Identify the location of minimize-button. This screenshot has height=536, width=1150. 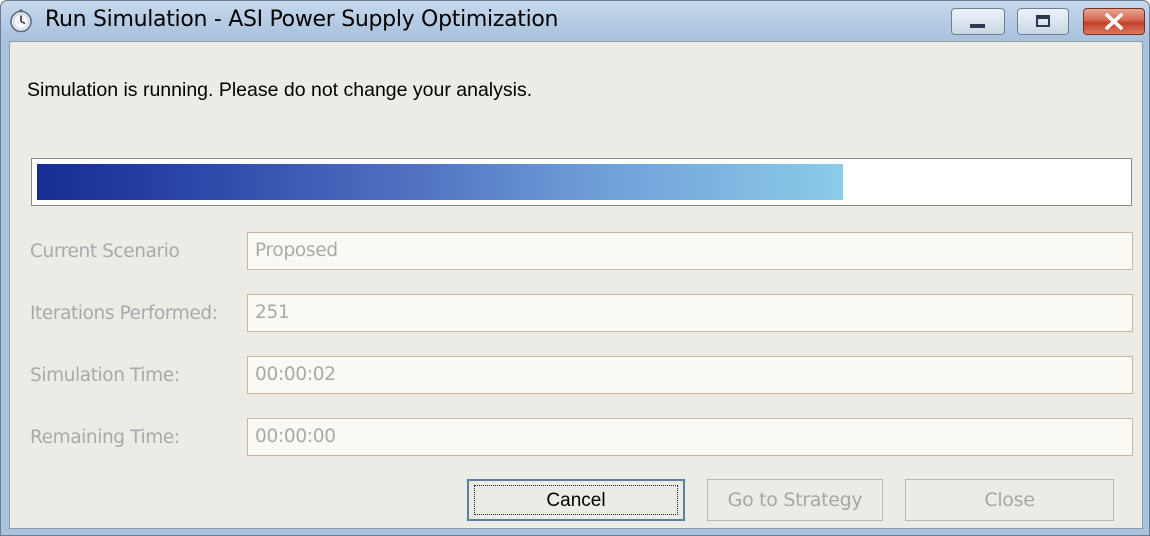
(978, 21).